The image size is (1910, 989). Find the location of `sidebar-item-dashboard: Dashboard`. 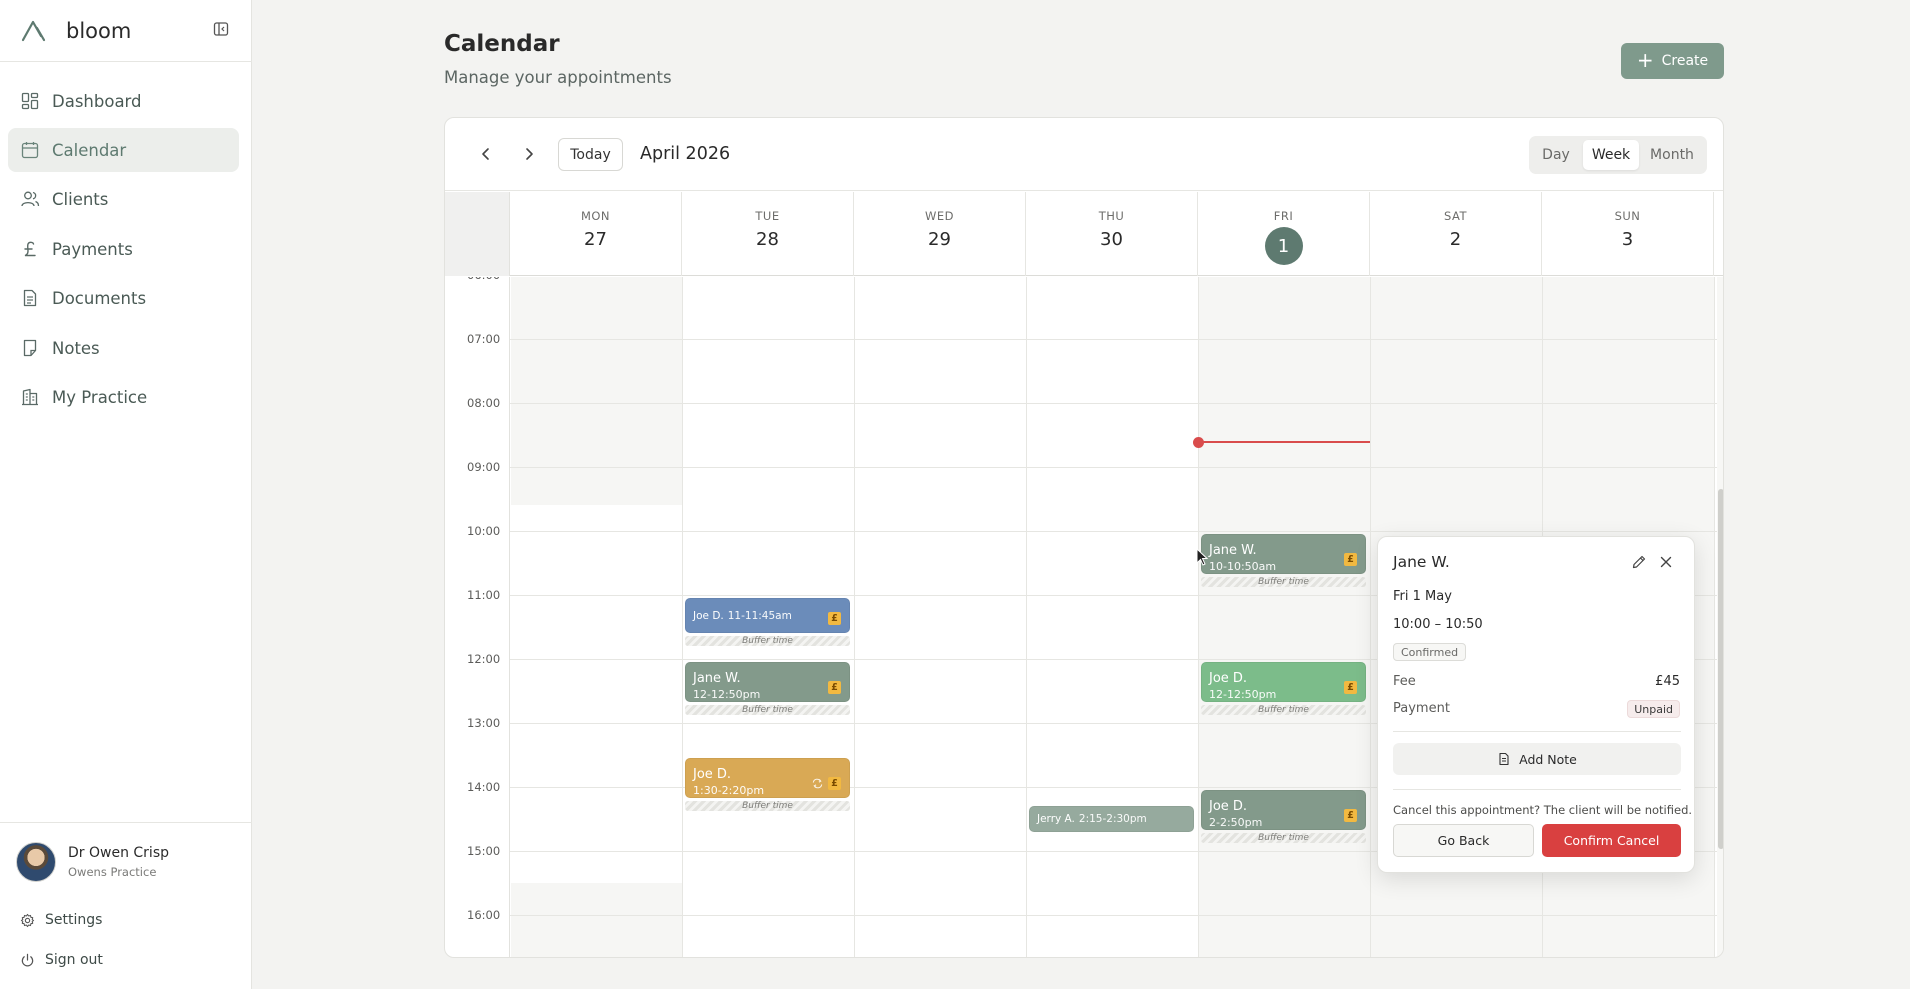

sidebar-item-dashboard: Dashboard is located at coordinates (123, 101).